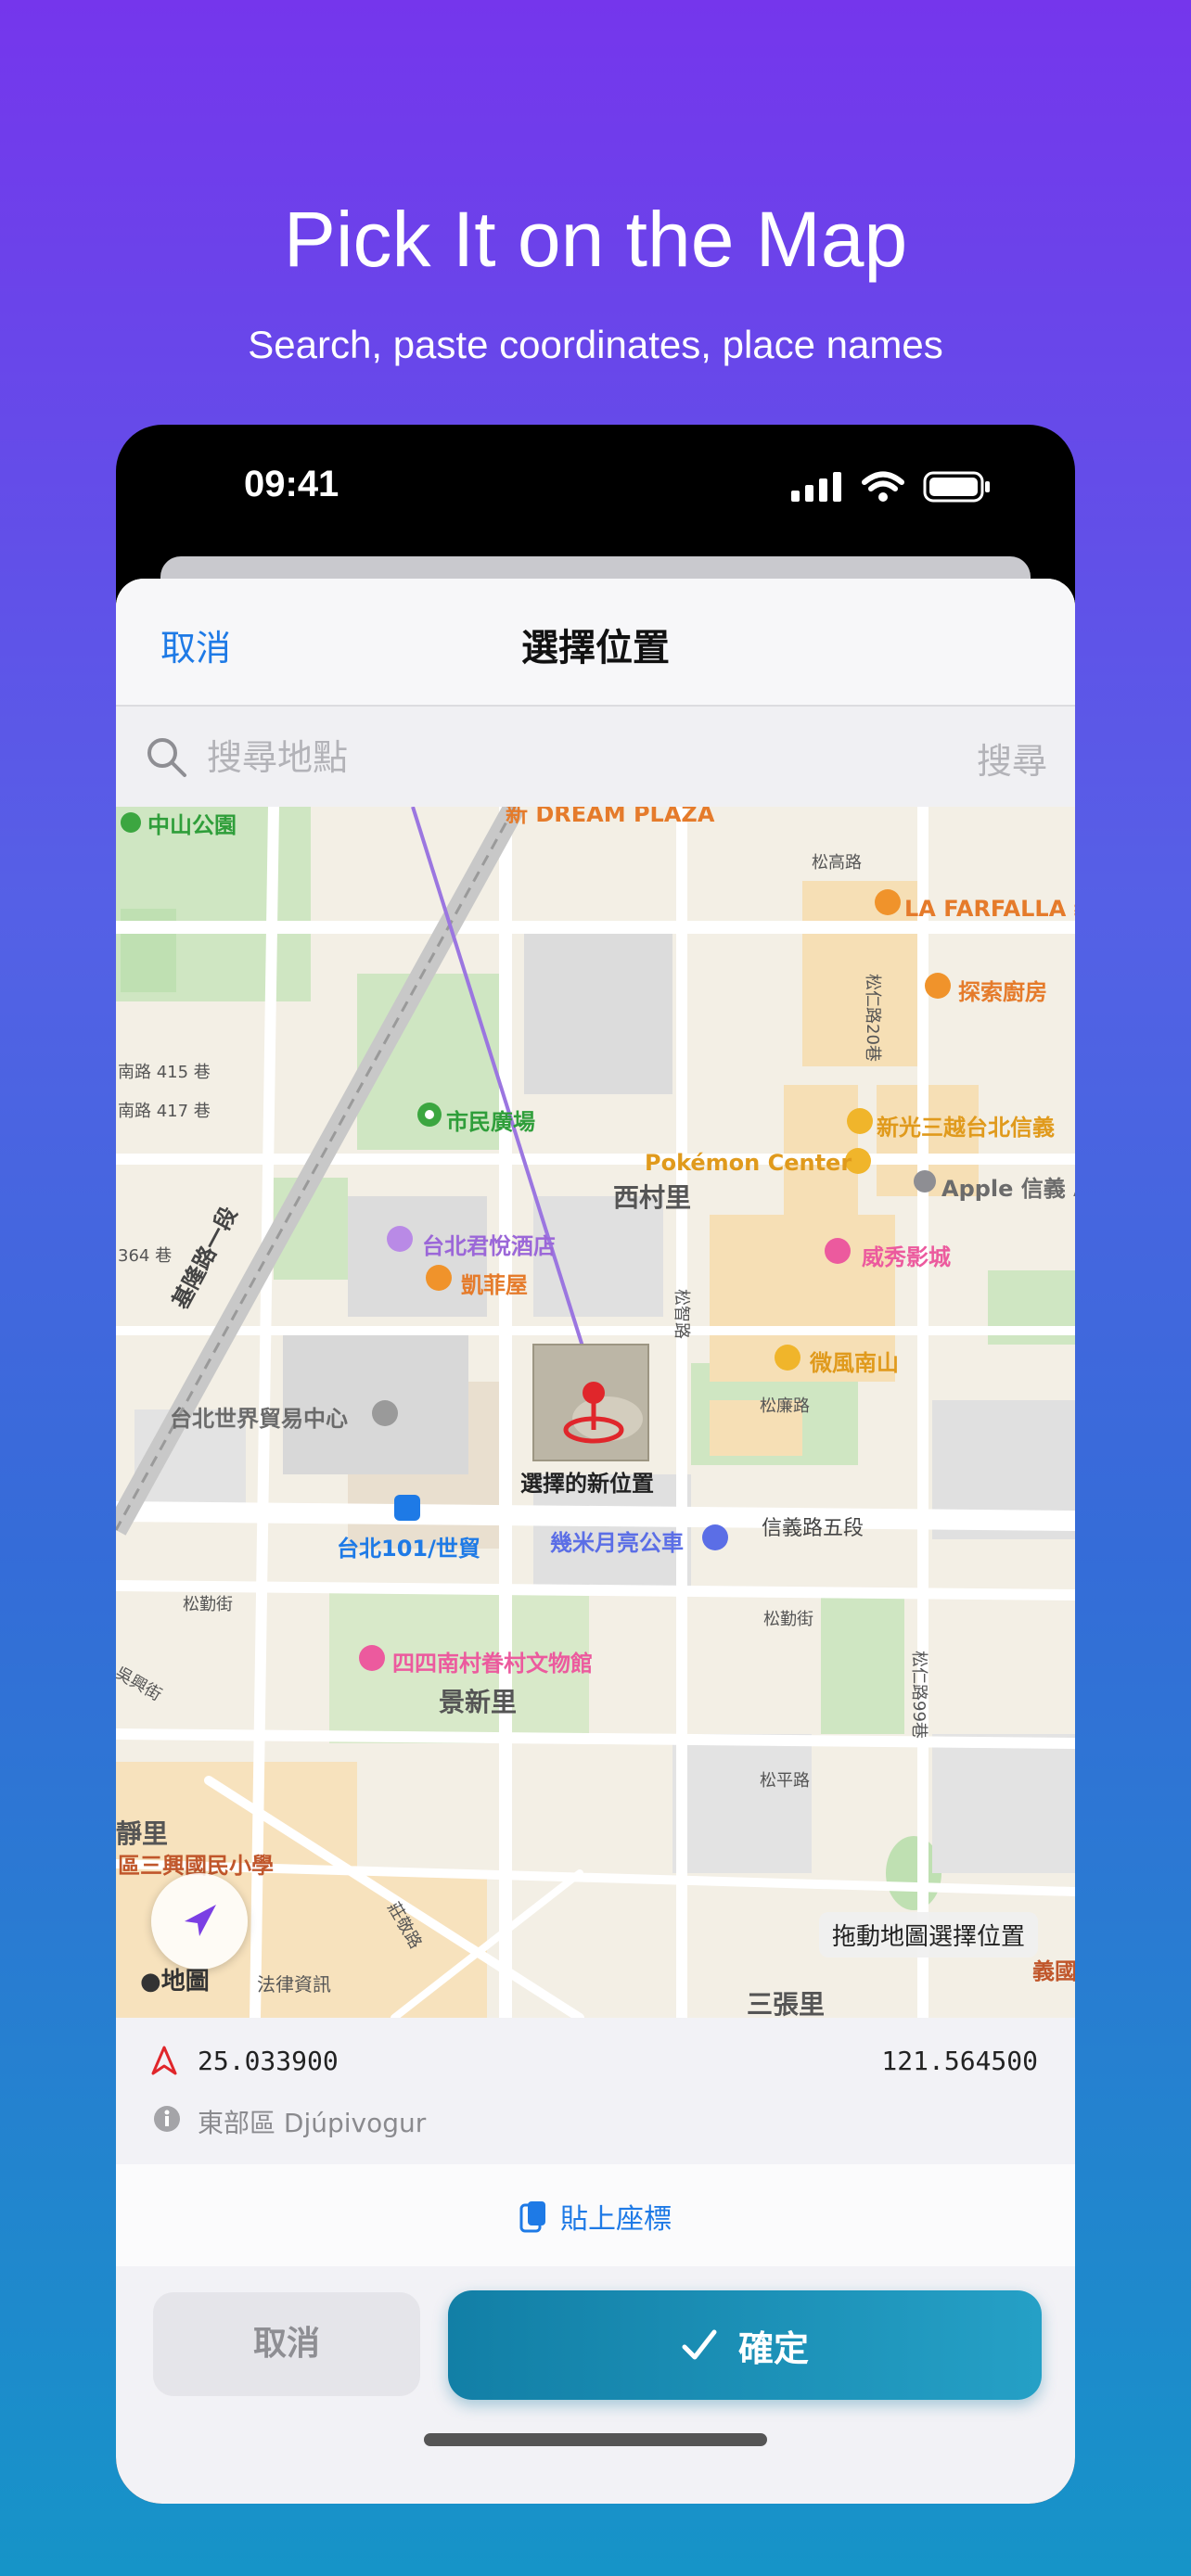  What do you see at coordinates (408, 1546) in the screenshot?
I see `poi-label: 台北101/世貿` at bounding box center [408, 1546].